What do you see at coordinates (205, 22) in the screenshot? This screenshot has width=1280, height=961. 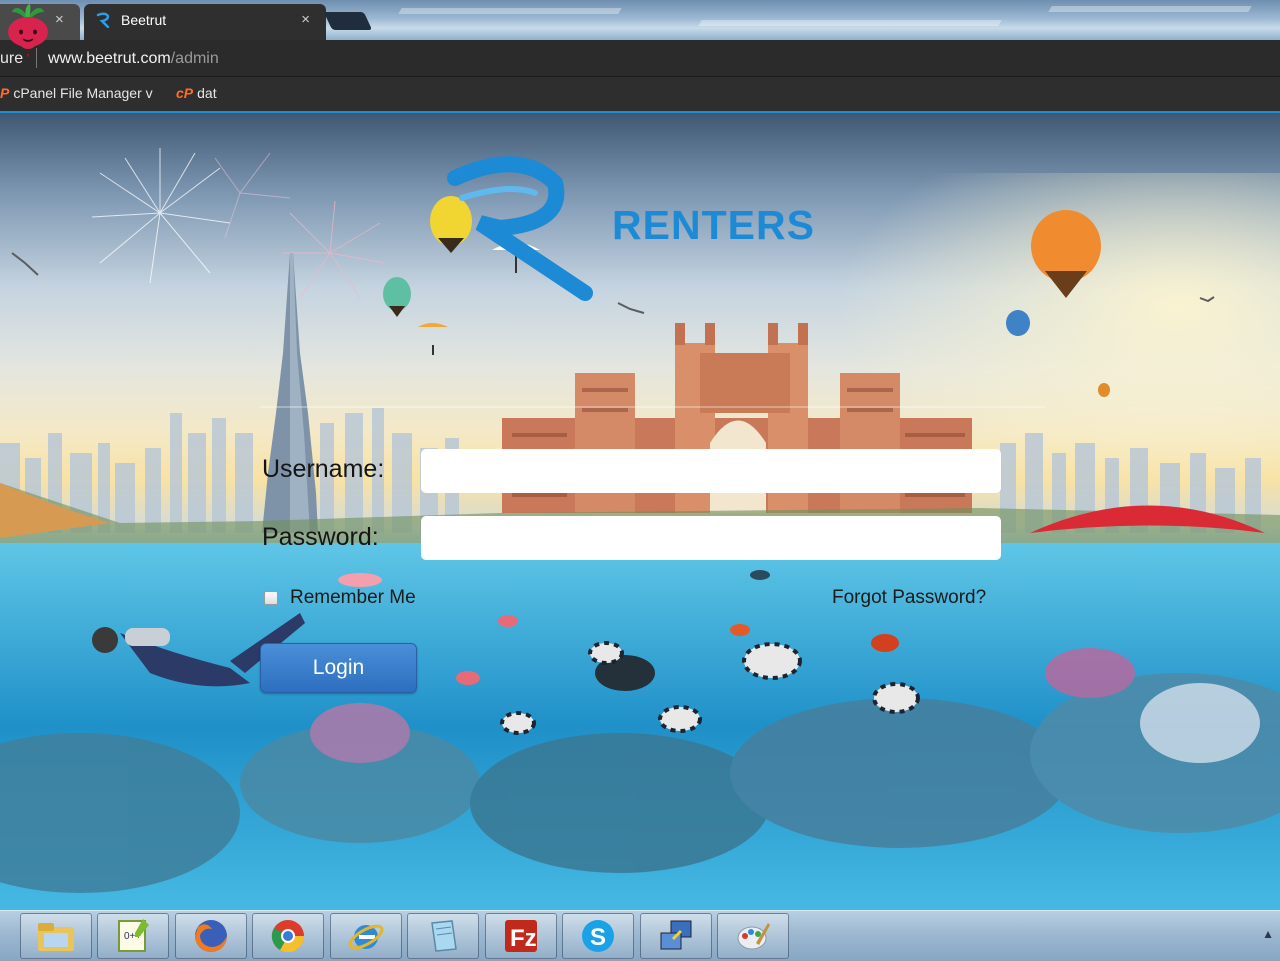 I see `tab-beetrut: Beetrut ×` at bounding box center [205, 22].